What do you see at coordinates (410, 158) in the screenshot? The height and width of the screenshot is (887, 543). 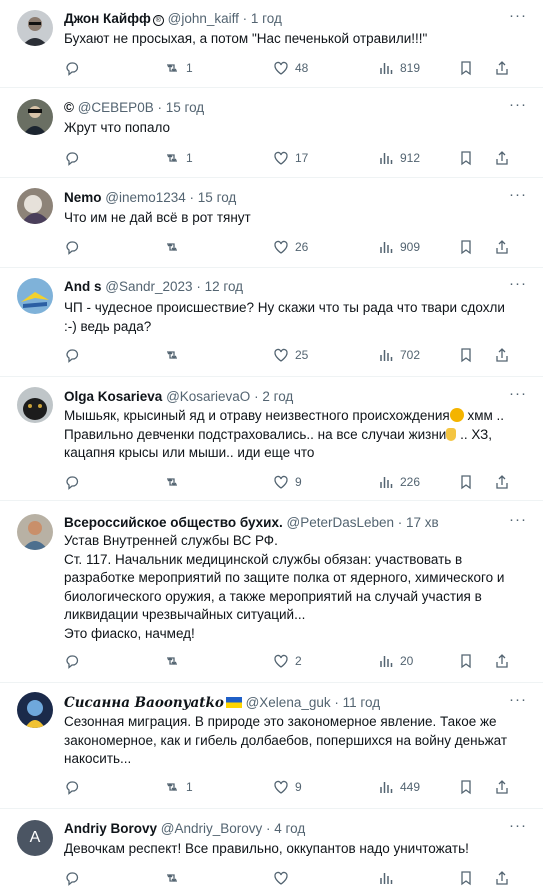 I see `views-count: 912` at bounding box center [410, 158].